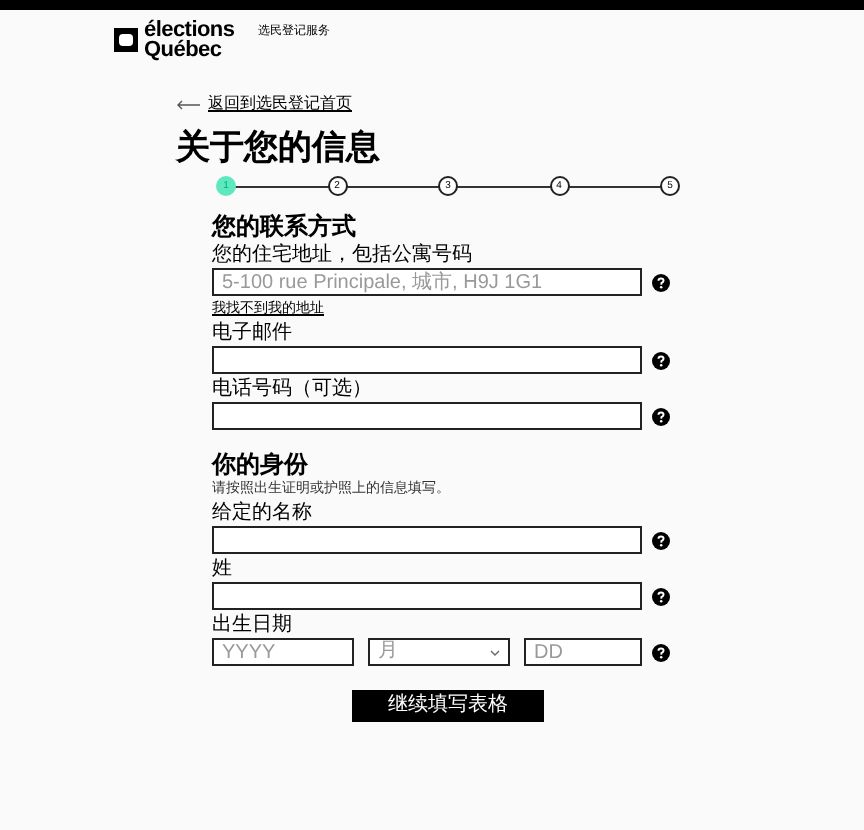 The width and height of the screenshot is (864, 830). What do you see at coordinates (184, 50) in the screenshot?
I see `logo-text: Québec` at bounding box center [184, 50].